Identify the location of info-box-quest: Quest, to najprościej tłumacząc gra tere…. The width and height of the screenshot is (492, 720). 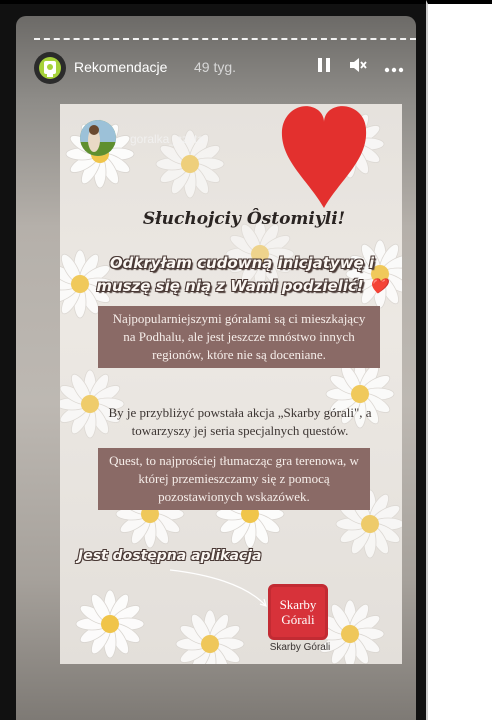
(234, 479).